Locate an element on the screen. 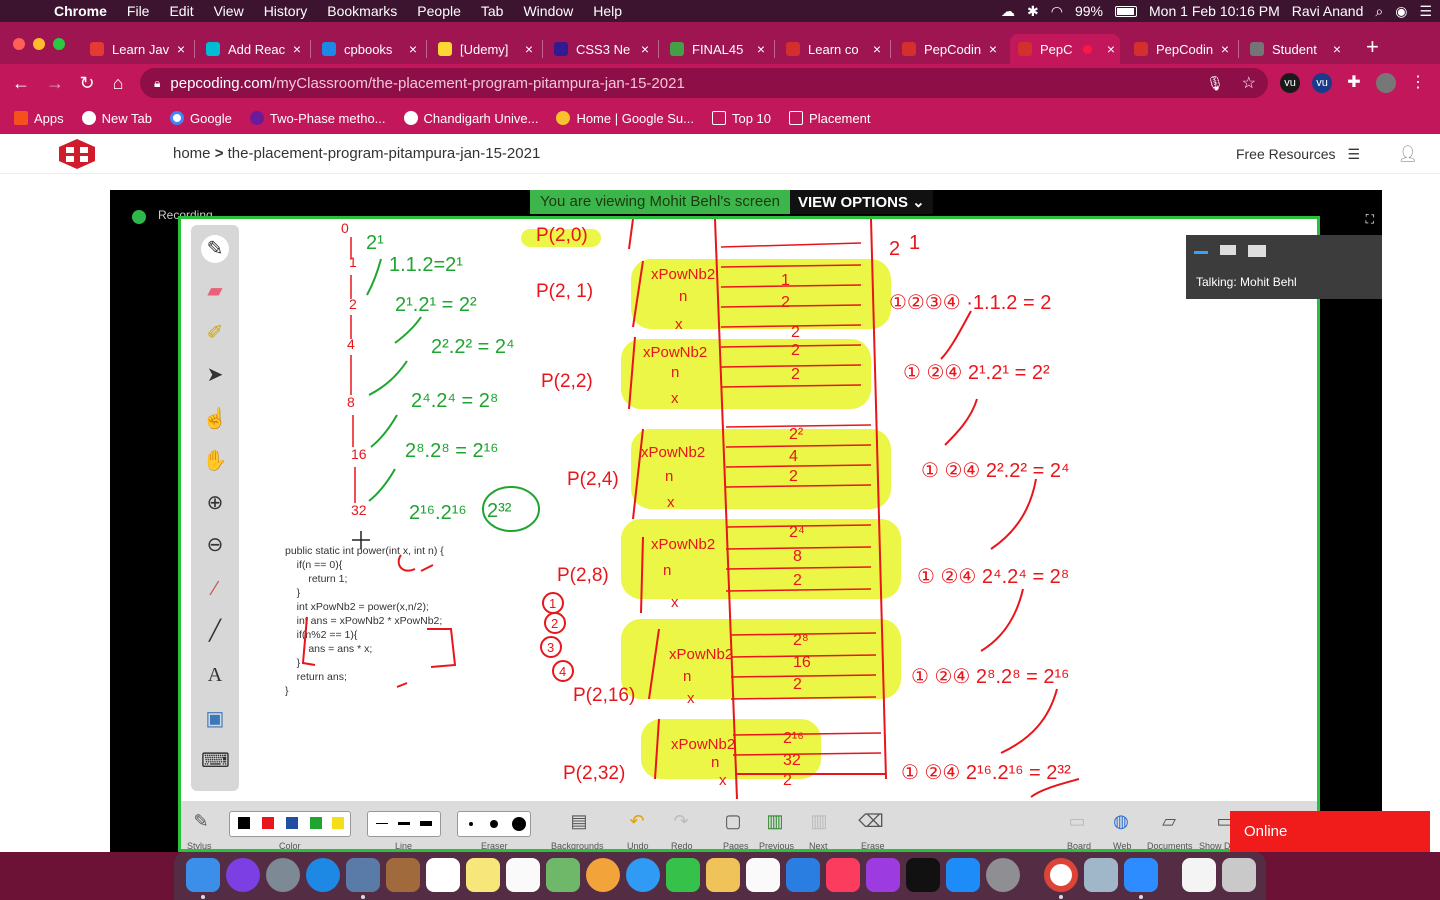 This screenshot has height=900, width=1440. siri-icon: ◉ is located at coordinates (1401, 11).